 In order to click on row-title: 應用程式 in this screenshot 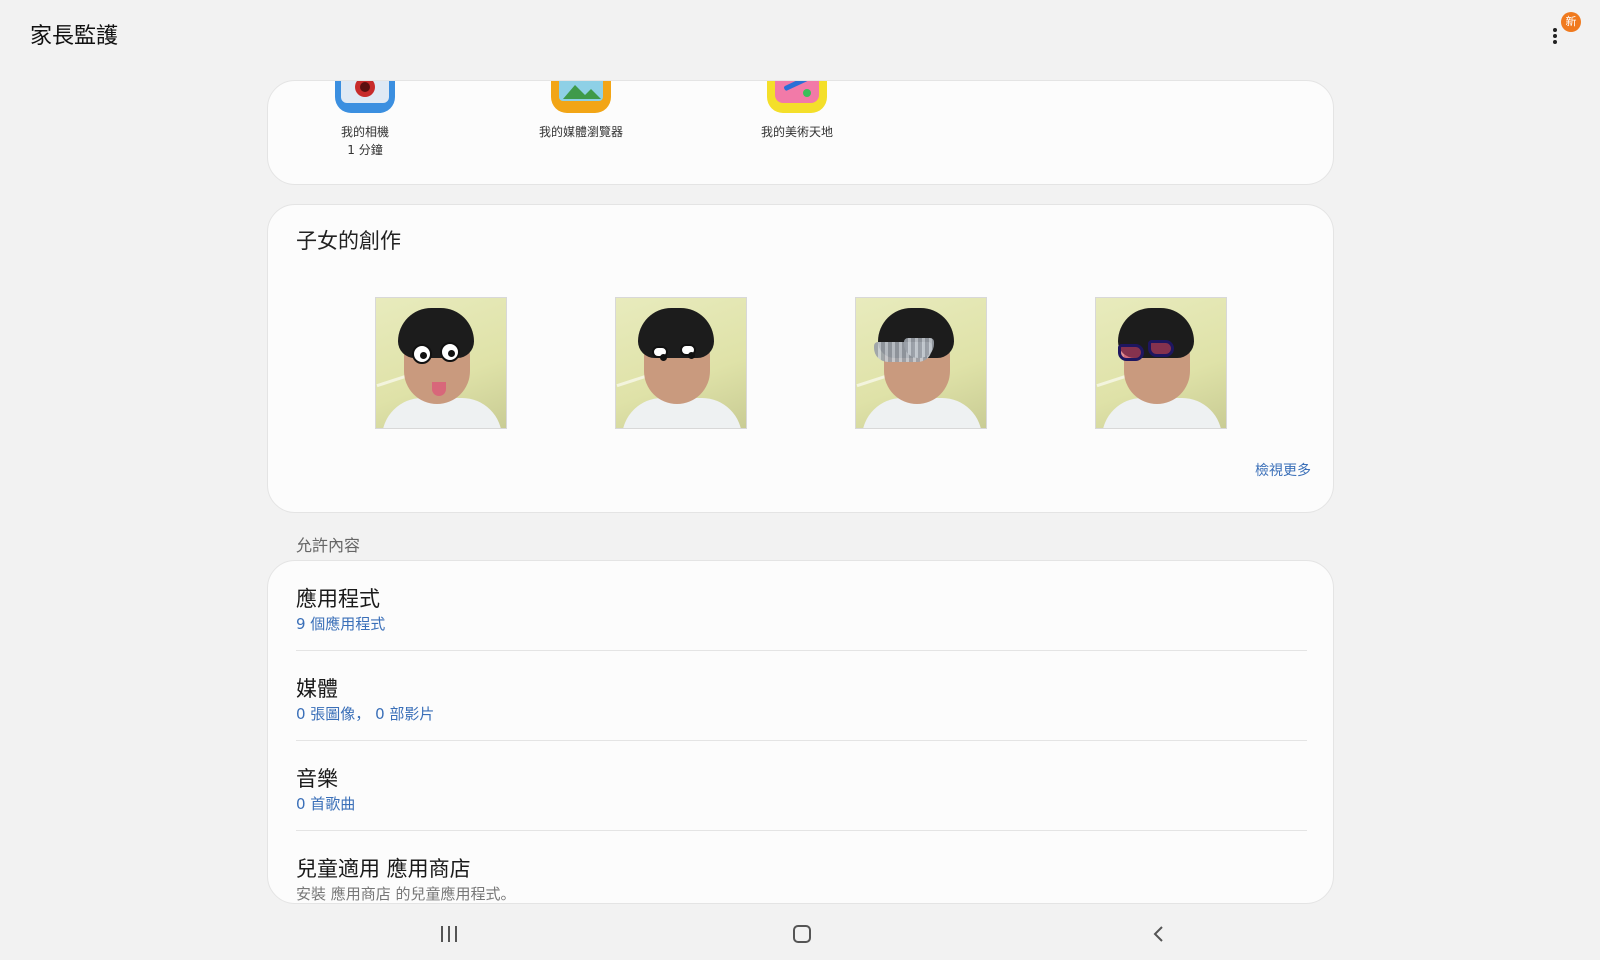, I will do `click(338, 599)`.